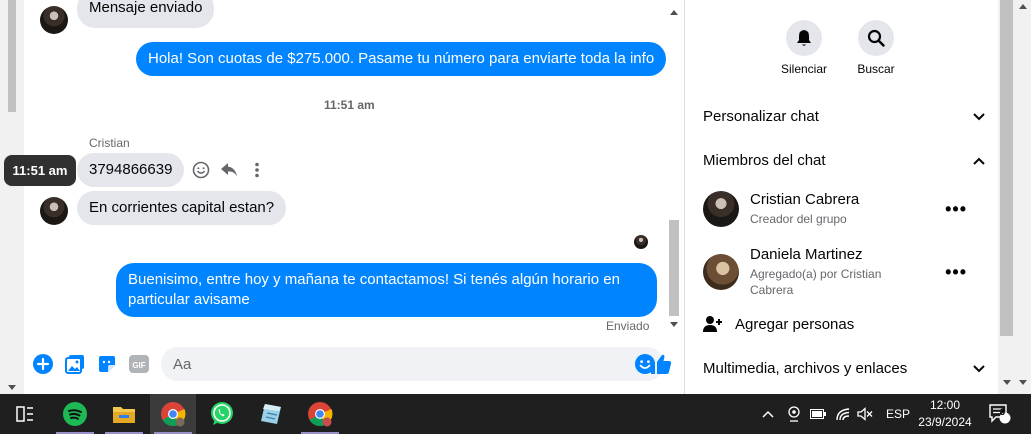  I want to click on like-icon, so click(661, 364).